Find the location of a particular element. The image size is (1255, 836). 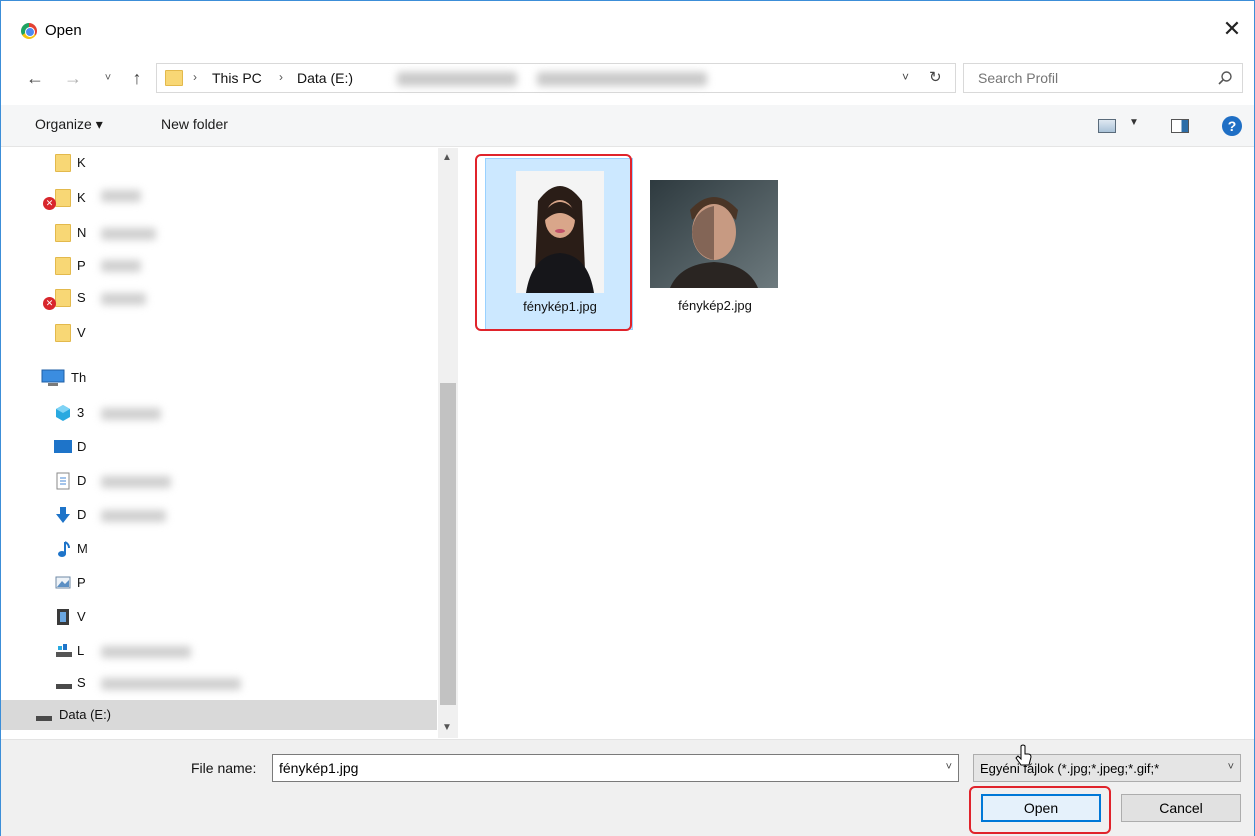

man-portrait-thumbnail is located at coordinates (714, 234).